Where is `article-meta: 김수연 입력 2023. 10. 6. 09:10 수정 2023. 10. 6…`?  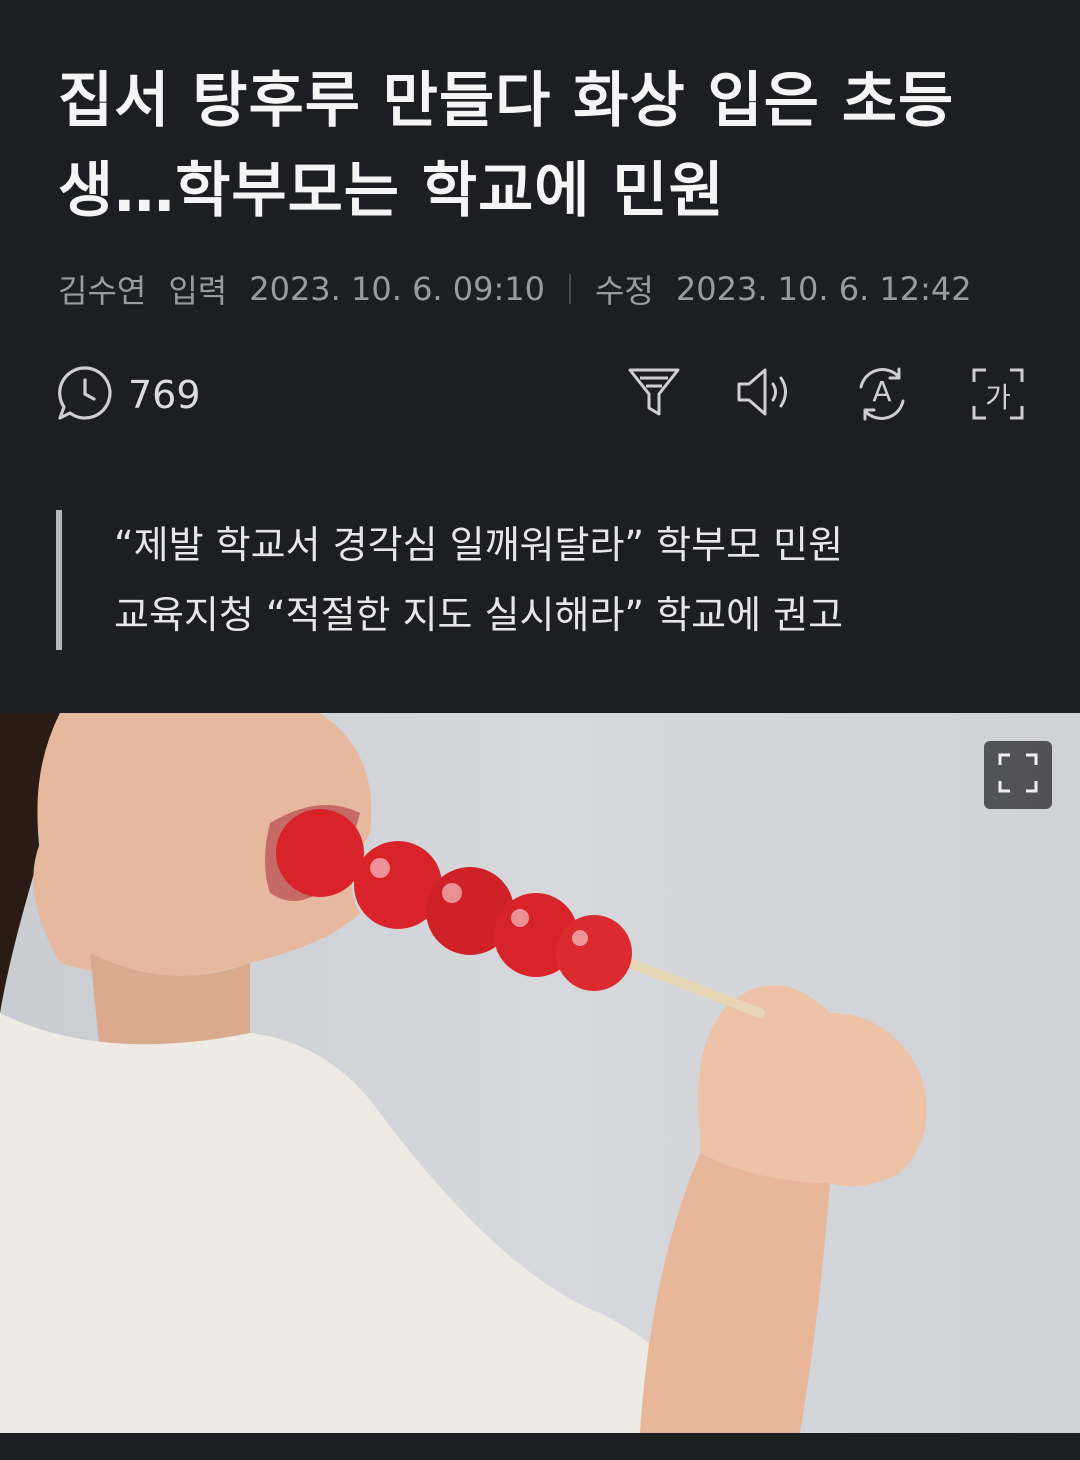
article-meta: 김수연 입력 2023. 10. 6. 09:10 수정 2023. 10. 6… is located at coordinates (515, 289).